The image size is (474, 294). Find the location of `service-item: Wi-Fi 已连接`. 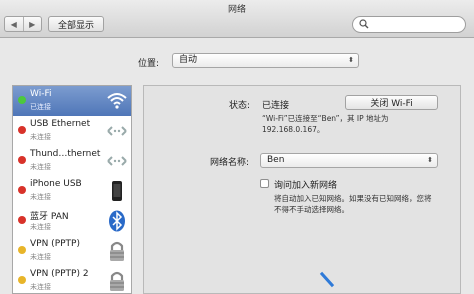

service-item: Wi-Fi 已连接 is located at coordinates (72, 101).